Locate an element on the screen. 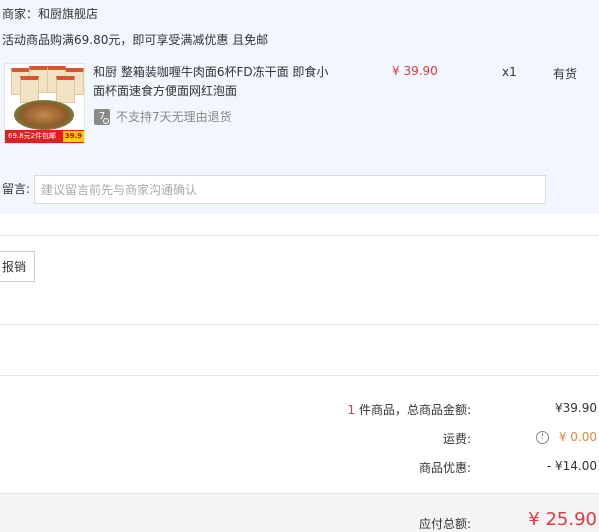 Image resolution: width=599 pixels, height=532 pixels. unit-price: ¥ 39.90 is located at coordinates (415, 71).